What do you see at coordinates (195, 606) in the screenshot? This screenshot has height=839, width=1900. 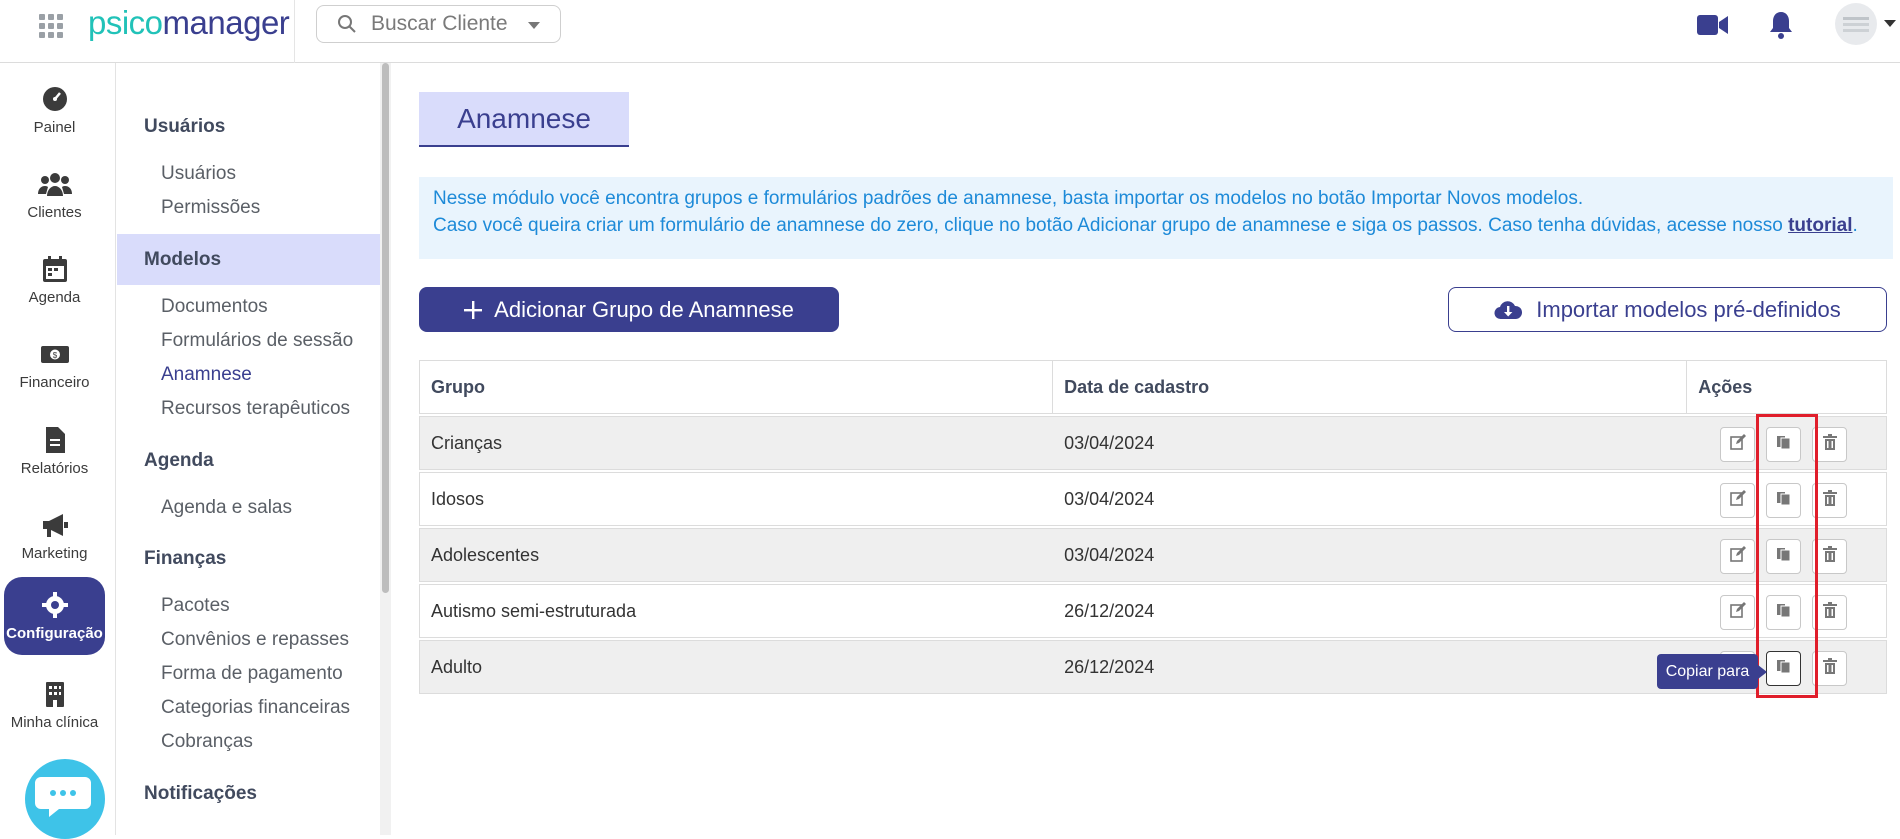 I see `submenu-item-pacotes: Pacotes` at bounding box center [195, 606].